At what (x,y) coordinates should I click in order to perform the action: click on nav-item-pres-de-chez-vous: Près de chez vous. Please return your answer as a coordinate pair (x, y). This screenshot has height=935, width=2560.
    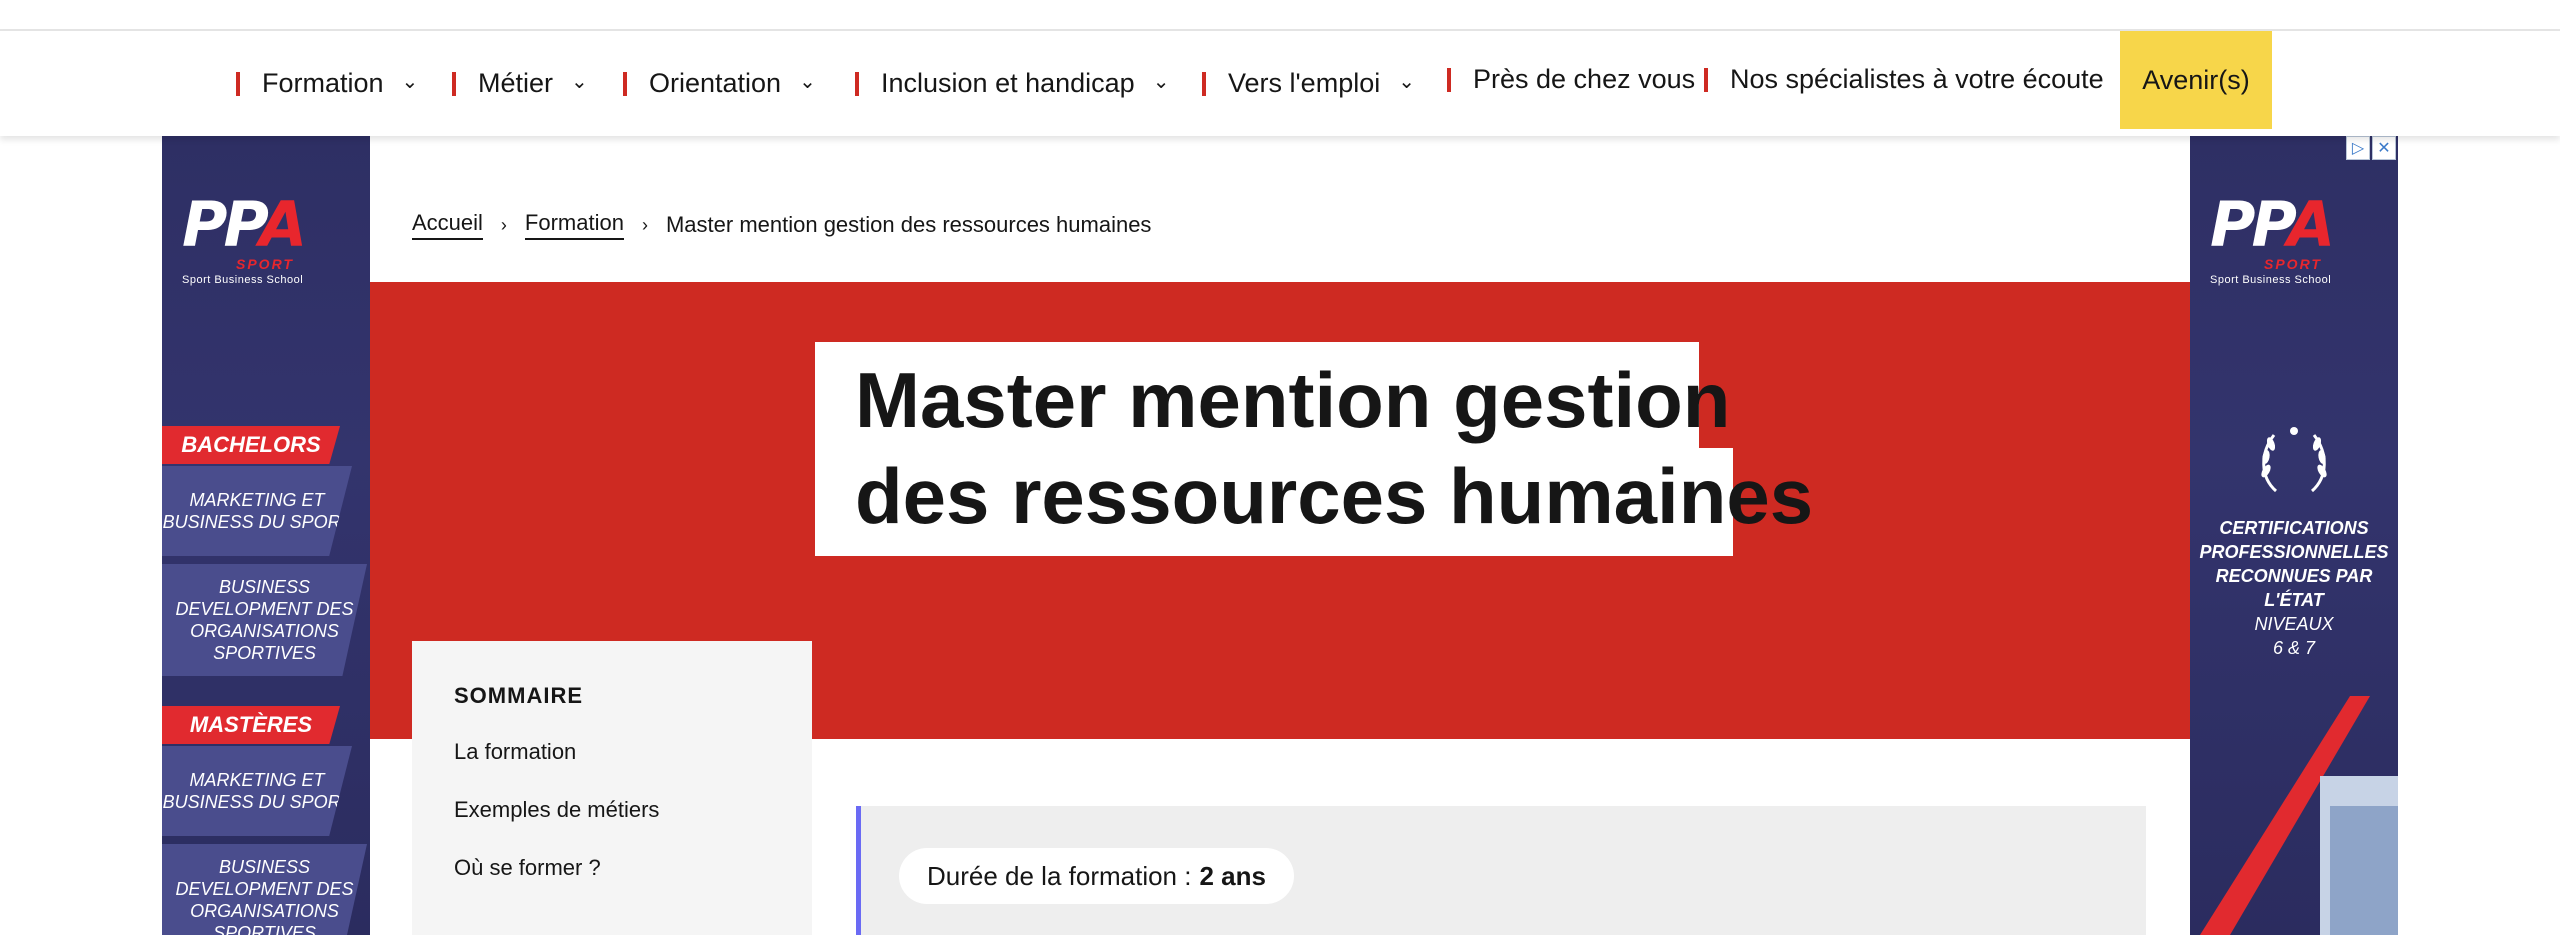
    Looking at the image, I should click on (1571, 79).